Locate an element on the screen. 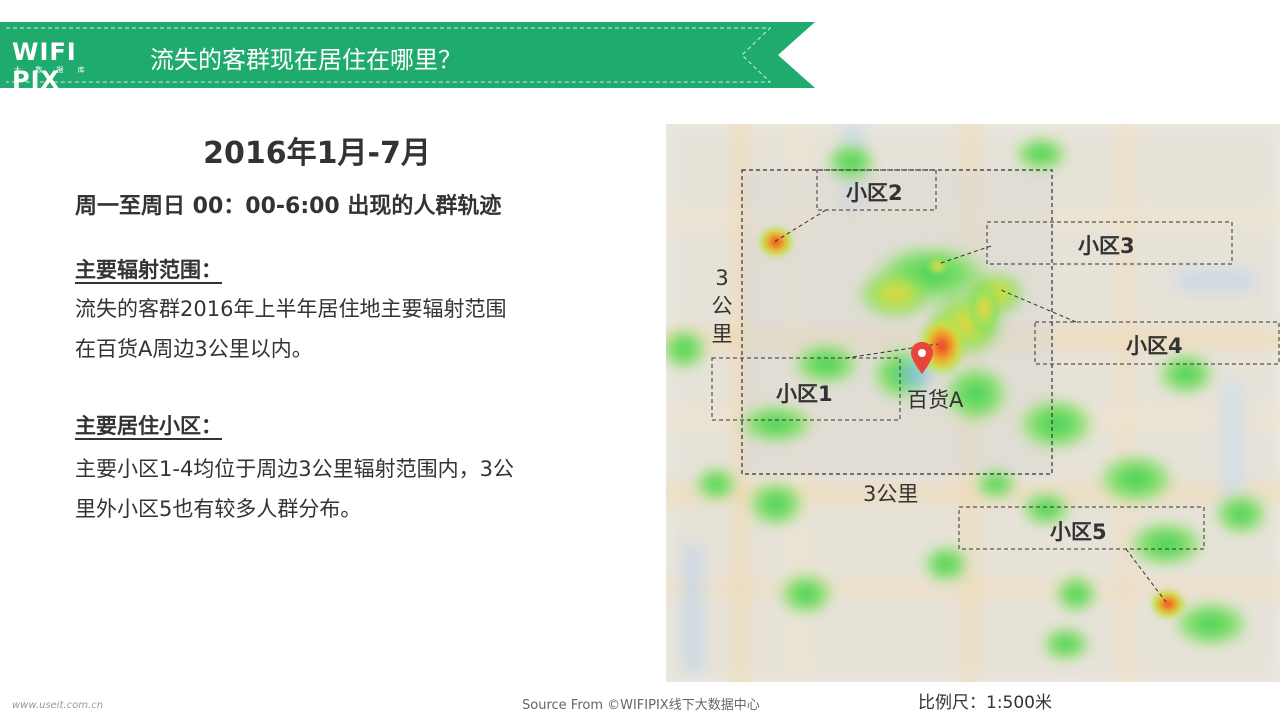 Image resolution: width=1280 pixels, height=720 pixels. time-range-subtitle: 周一至周日 00：00-6:00 出现的人群轨迹 is located at coordinates (288, 206).